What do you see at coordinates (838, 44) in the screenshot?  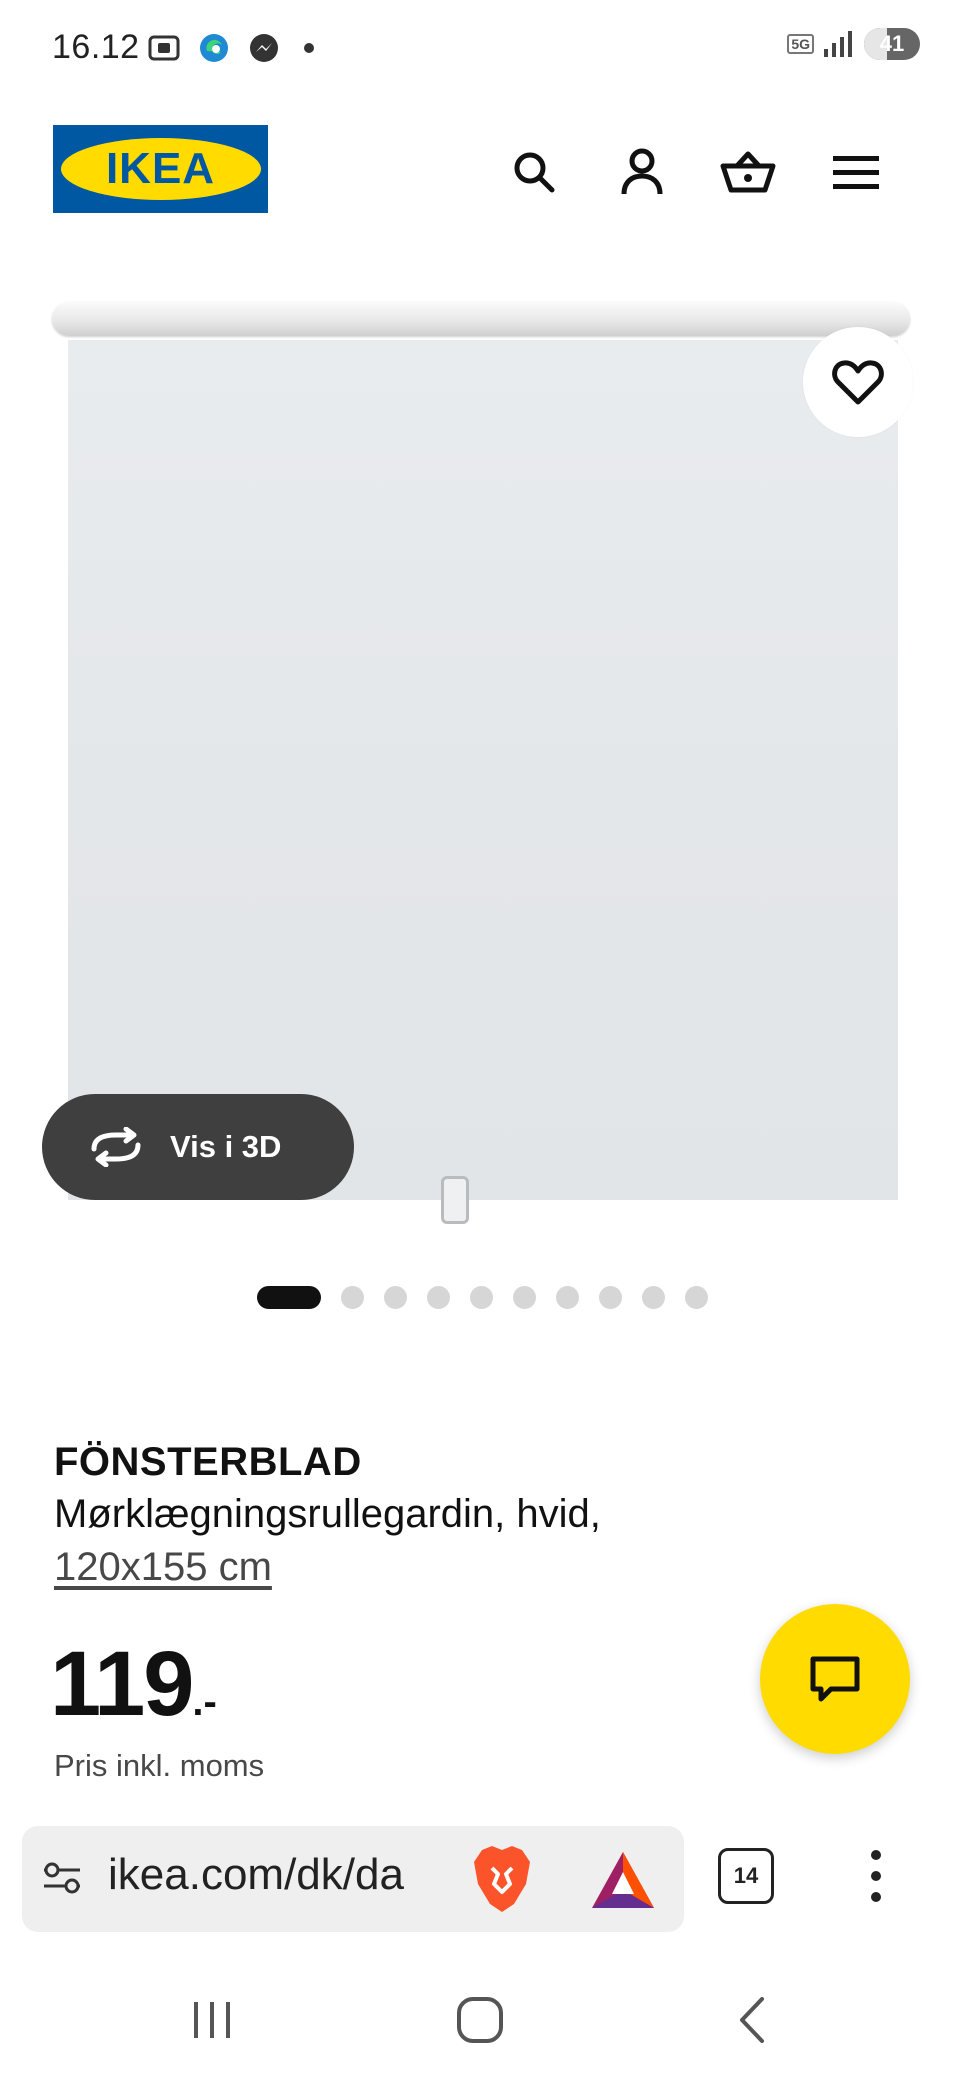 I see `signal-icon` at bounding box center [838, 44].